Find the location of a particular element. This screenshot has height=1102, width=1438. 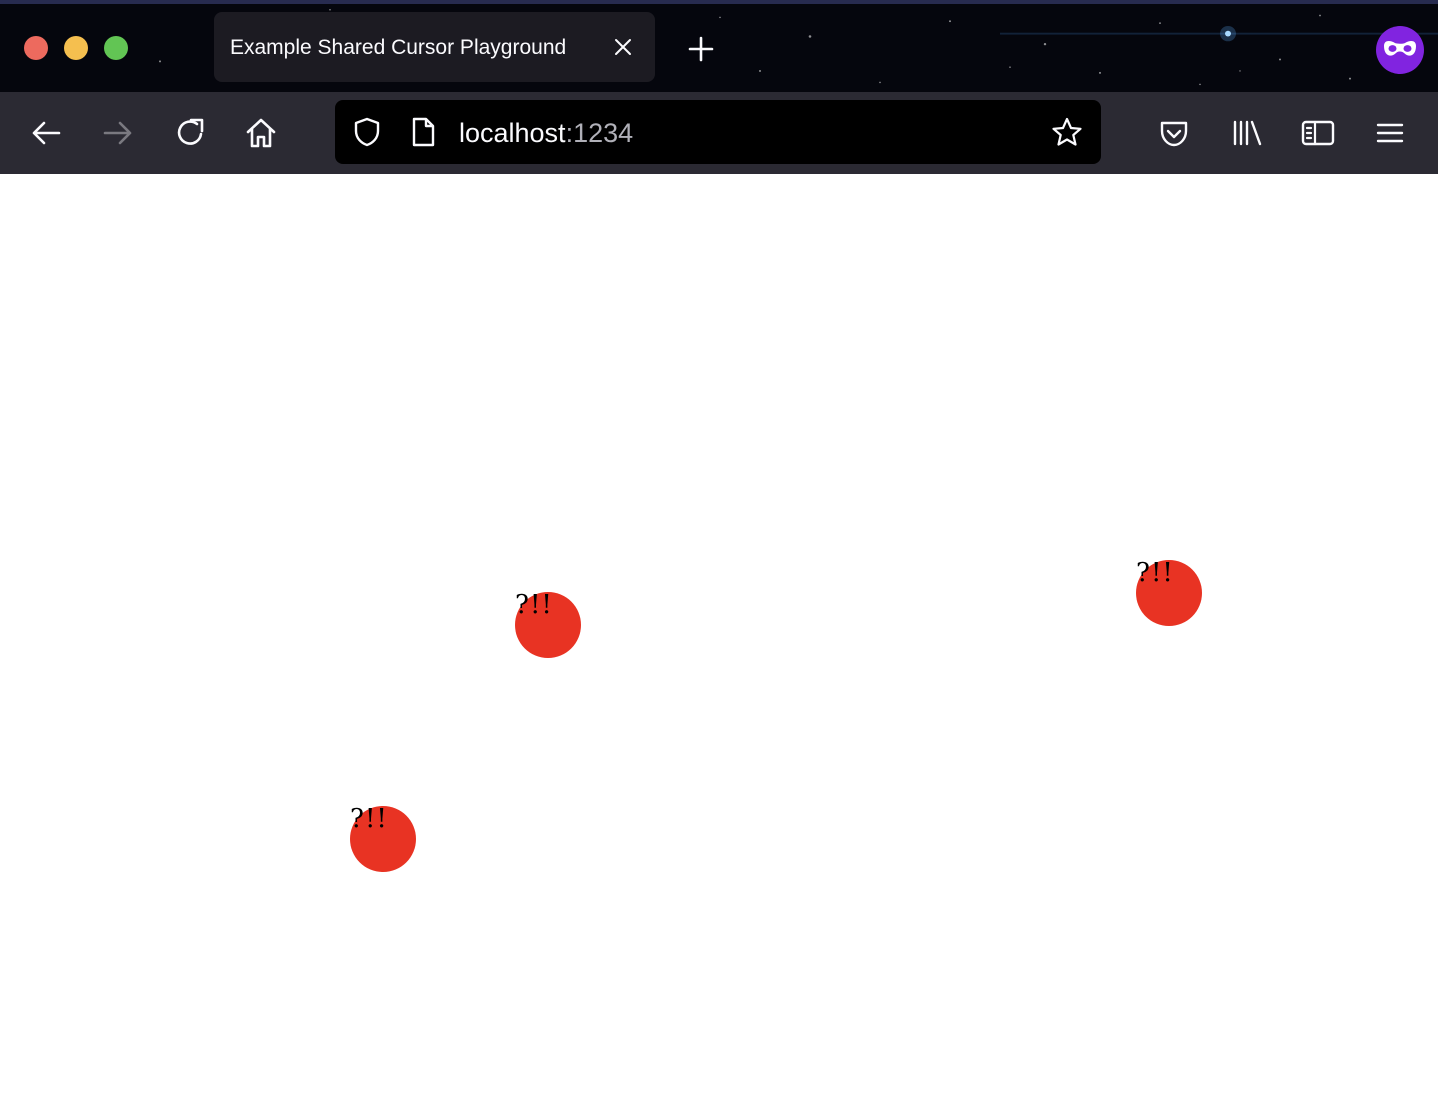

reload-icon is located at coordinates (190, 133).